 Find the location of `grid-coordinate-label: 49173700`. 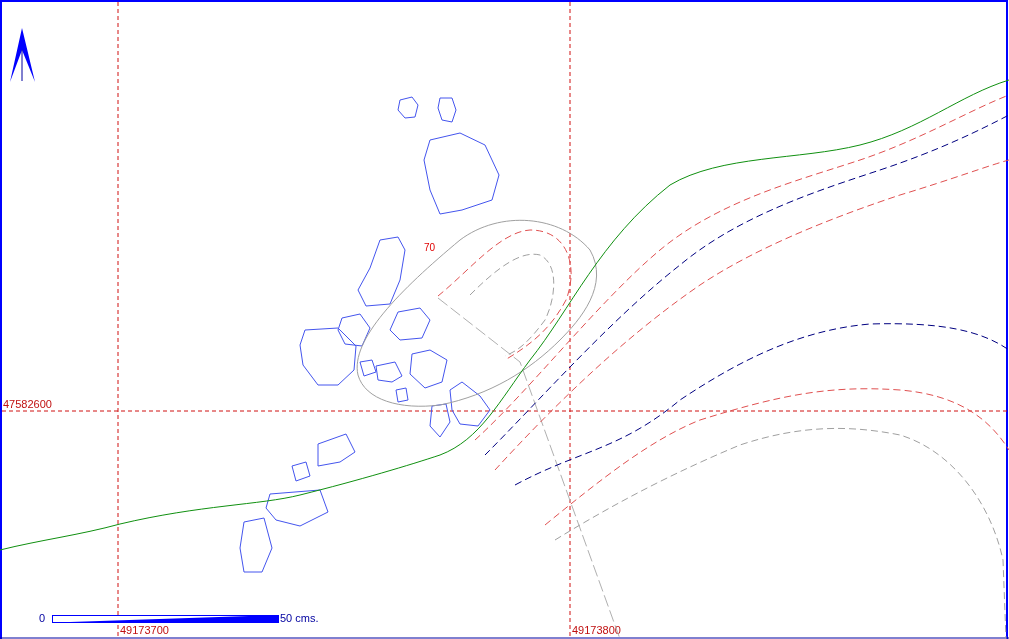

grid-coordinate-label: 49173700 is located at coordinates (144, 630).